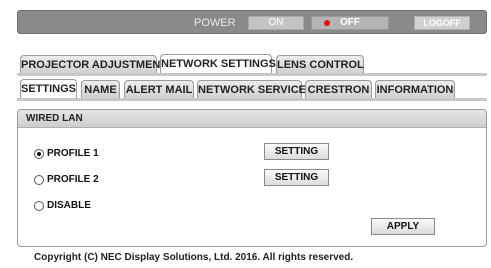 The width and height of the screenshot is (491, 268). What do you see at coordinates (442, 23) in the screenshot?
I see `logoff-button: LOGOFF` at bounding box center [442, 23].